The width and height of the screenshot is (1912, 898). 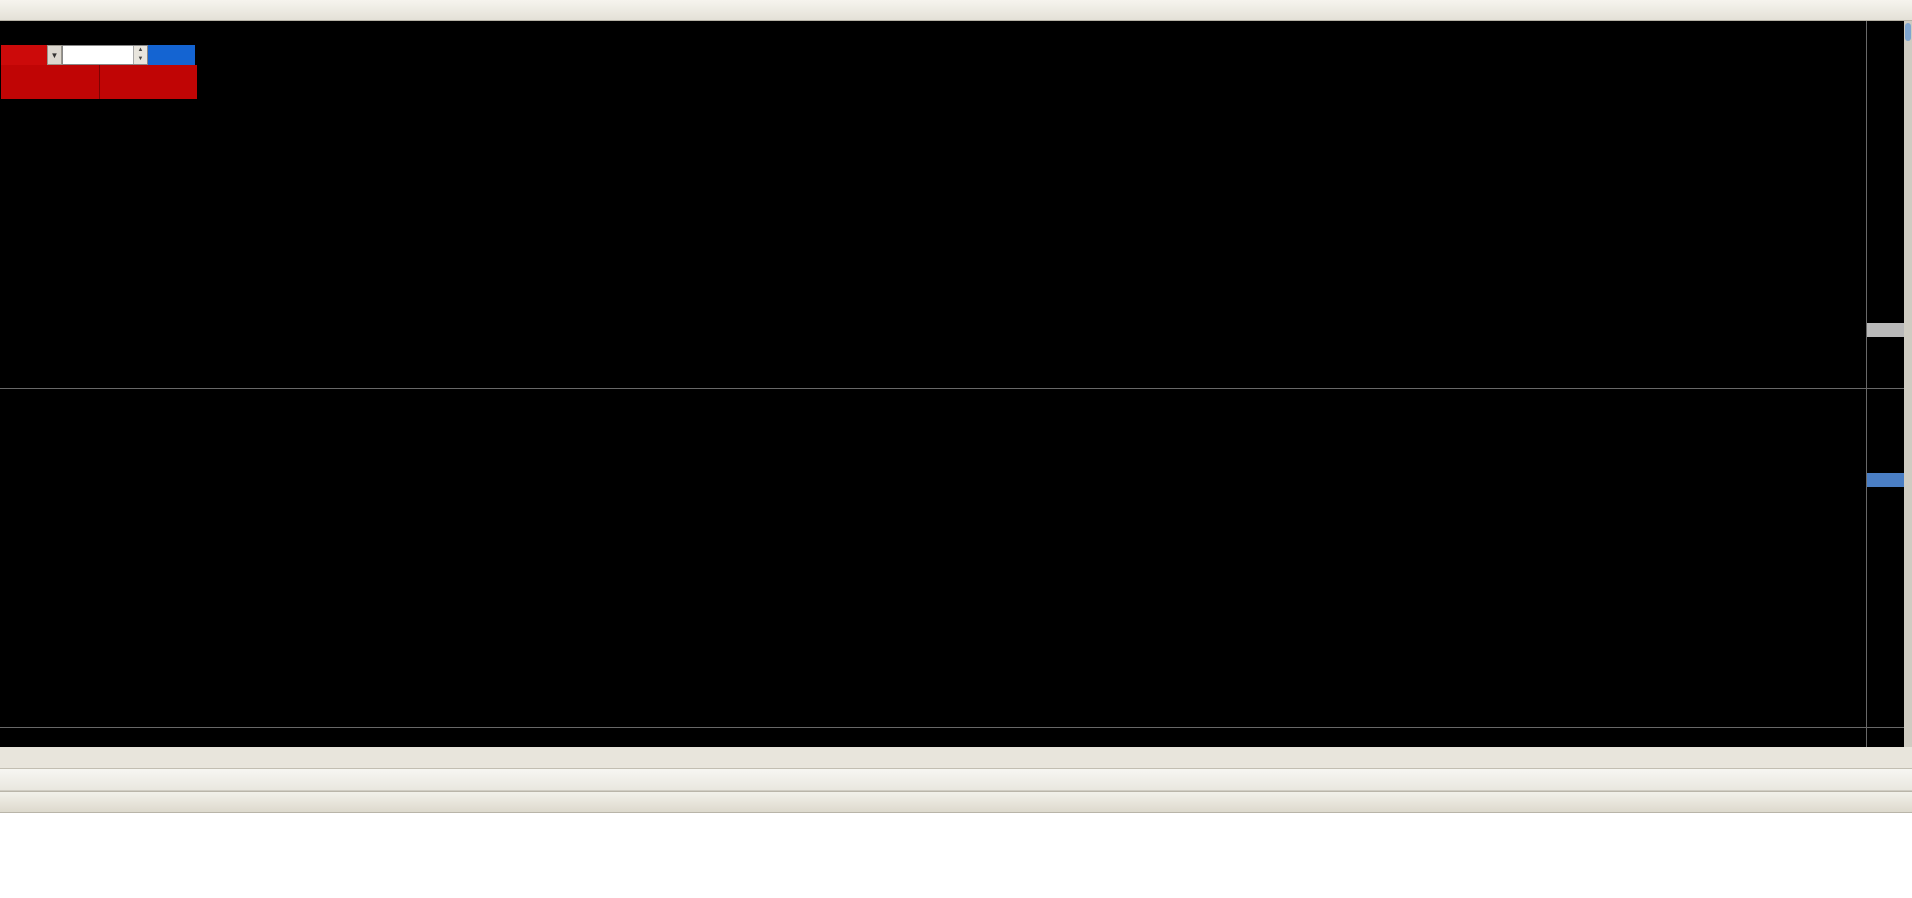 I want to click on account-summary-bar, so click(x=956, y=802).